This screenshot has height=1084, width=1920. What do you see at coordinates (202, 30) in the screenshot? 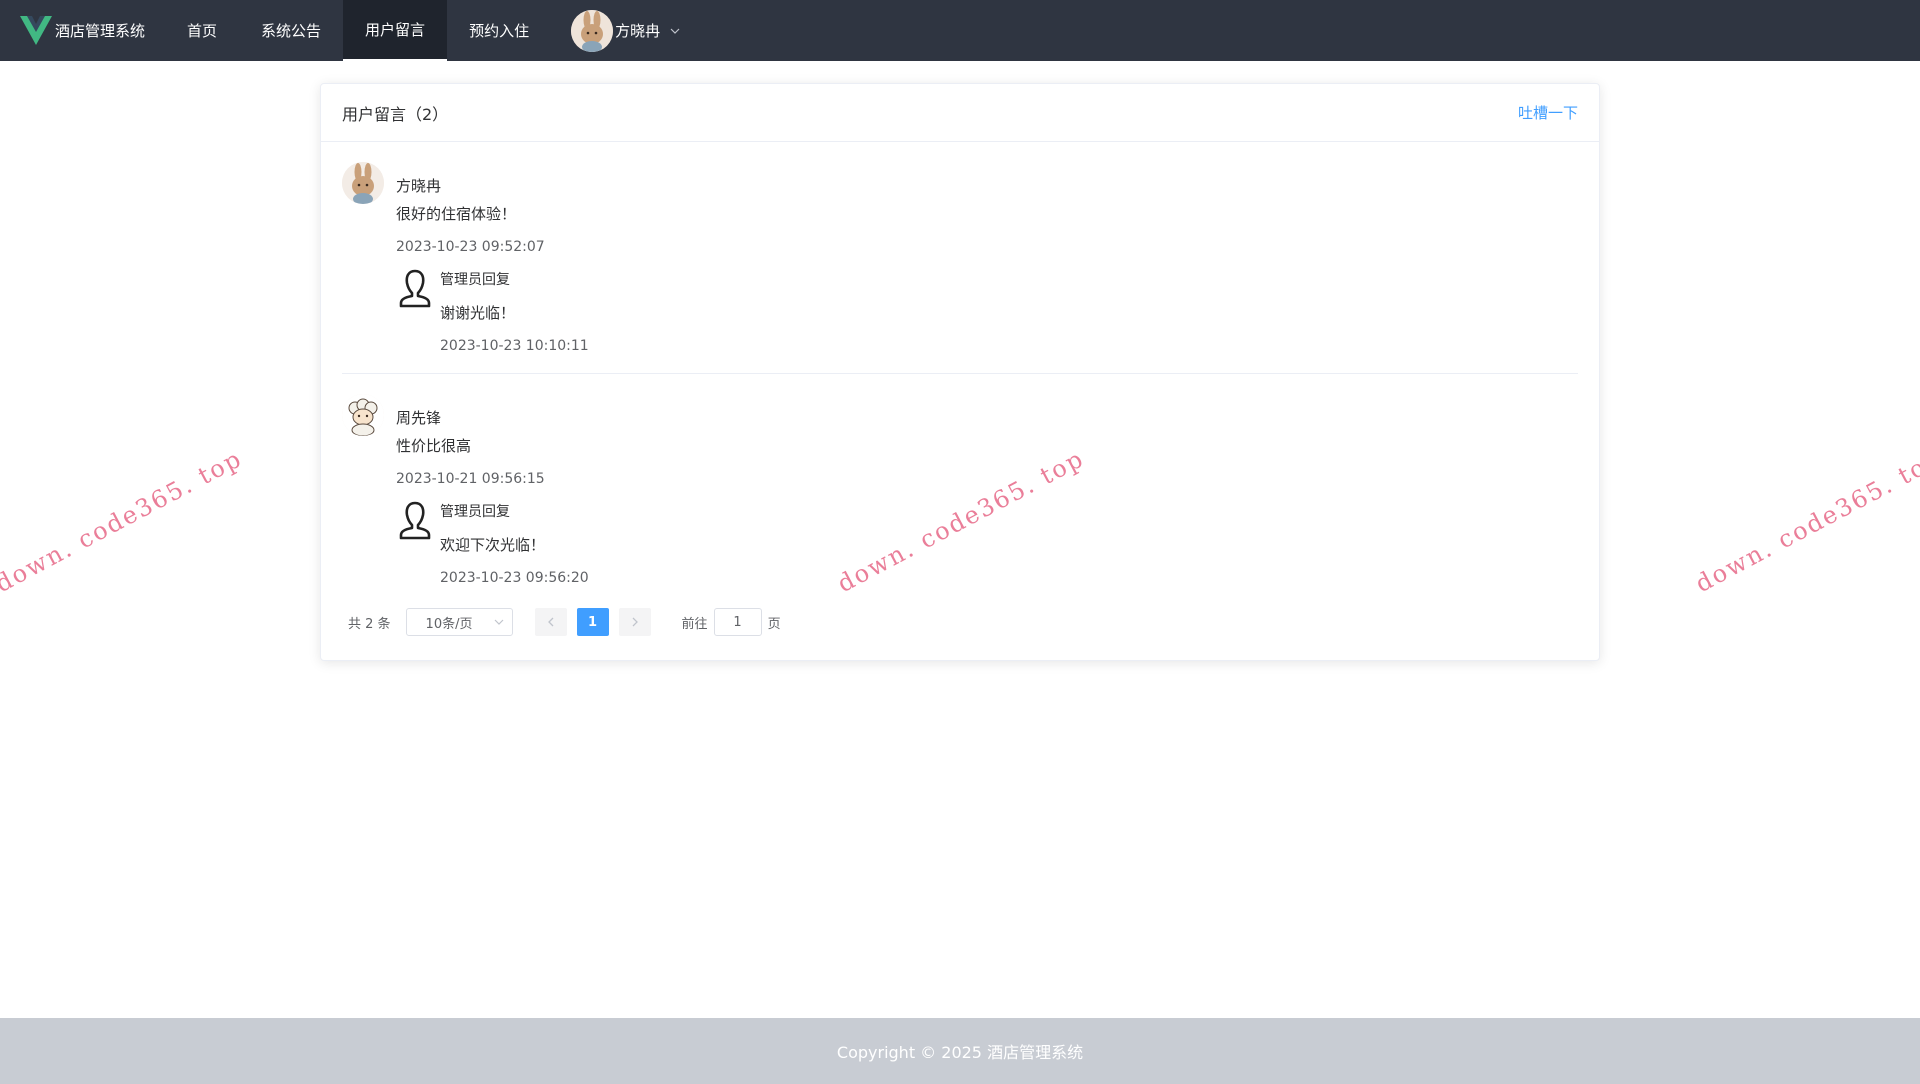
I see `nav-item-home: 首页` at bounding box center [202, 30].